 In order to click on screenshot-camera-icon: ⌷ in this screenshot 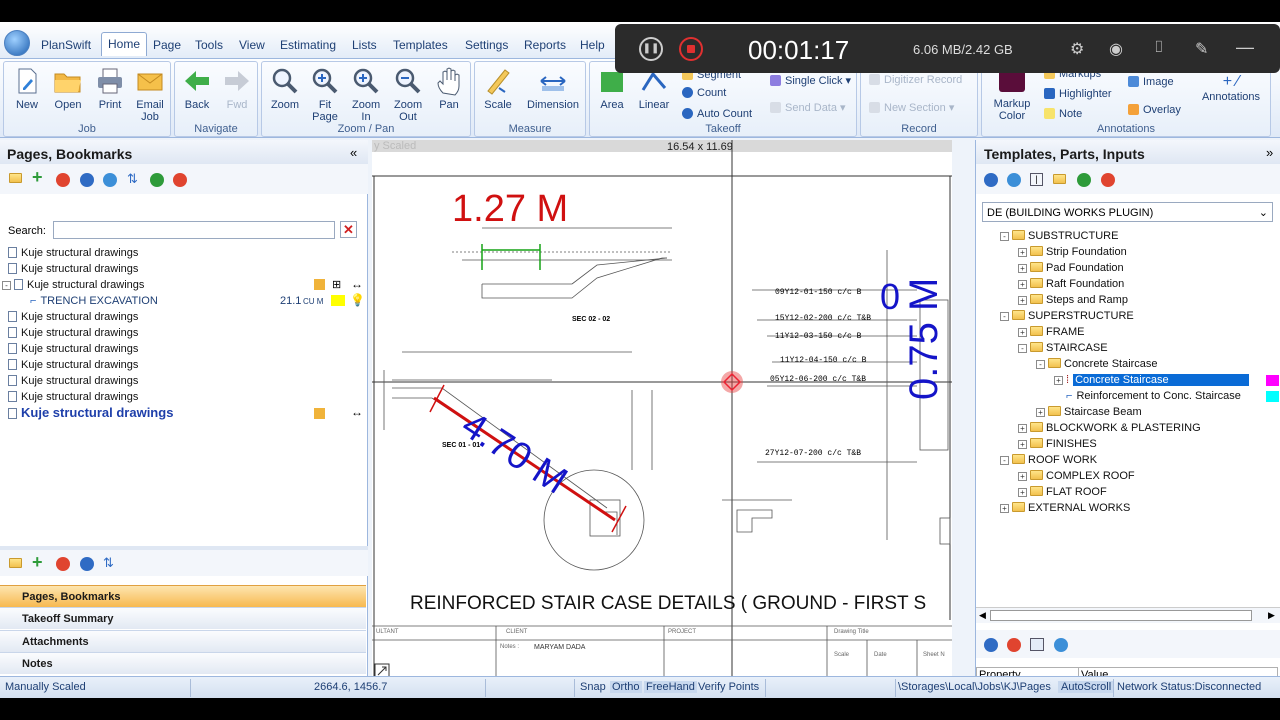, I will do `click(1159, 48)`.